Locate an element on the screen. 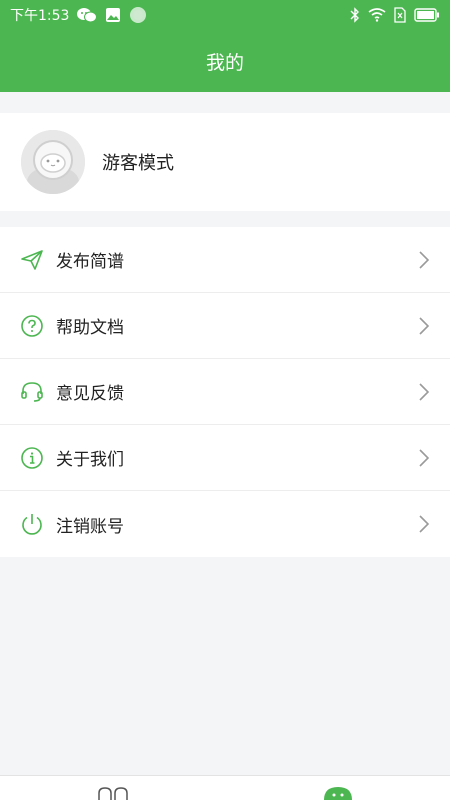  power-icon is located at coordinates (32, 524).